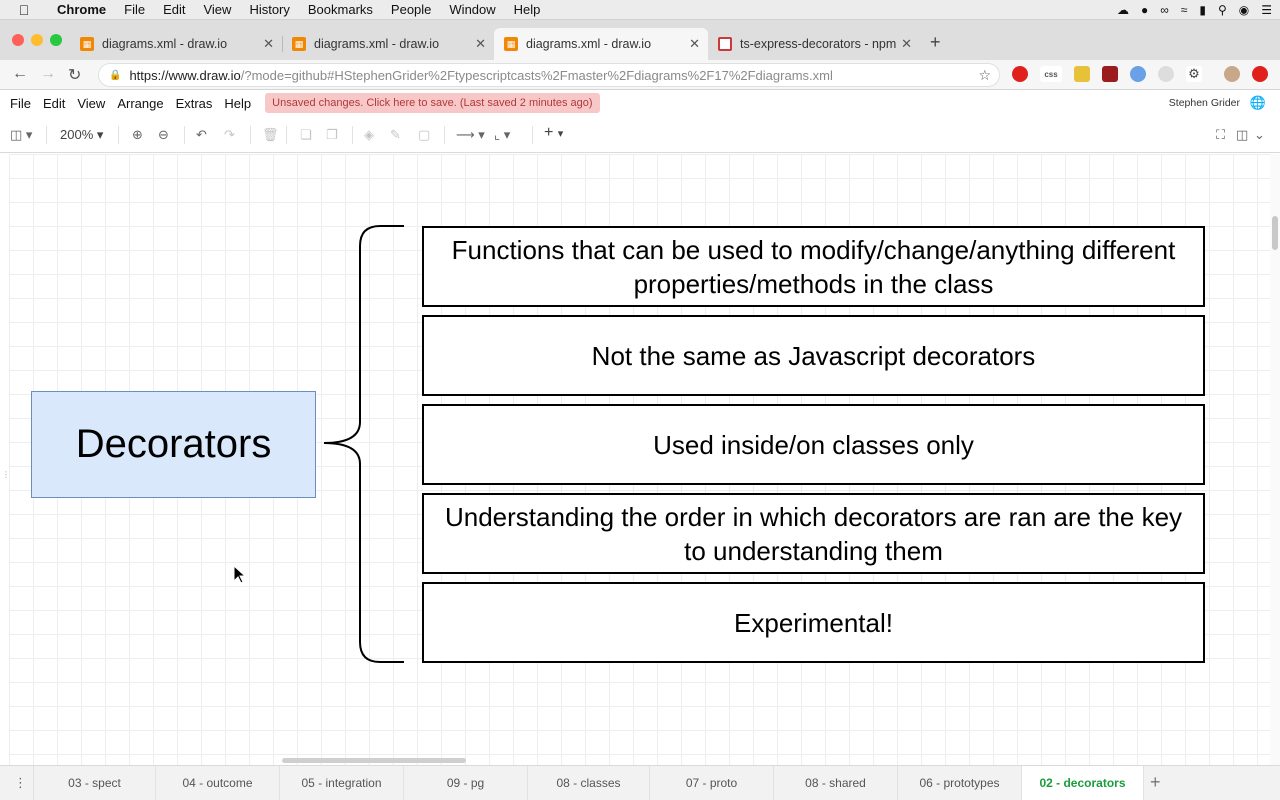  Describe the element at coordinates (1220, 135) in the screenshot. I see `fullscreen-icon: ⛶` at that location.